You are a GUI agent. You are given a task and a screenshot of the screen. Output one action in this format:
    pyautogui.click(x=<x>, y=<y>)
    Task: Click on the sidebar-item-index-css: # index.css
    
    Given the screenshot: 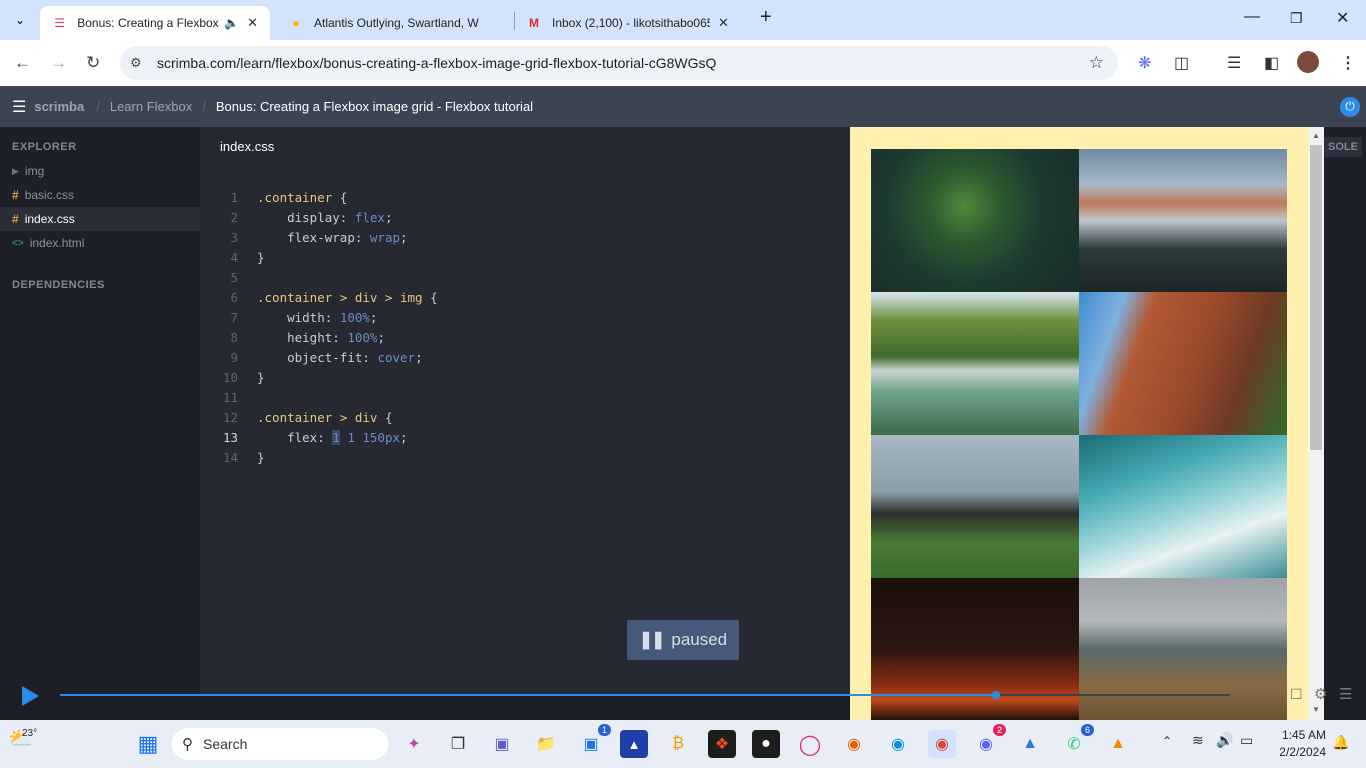 What is the action you would take?
    pyautogui.click(x=100, y=219)
    